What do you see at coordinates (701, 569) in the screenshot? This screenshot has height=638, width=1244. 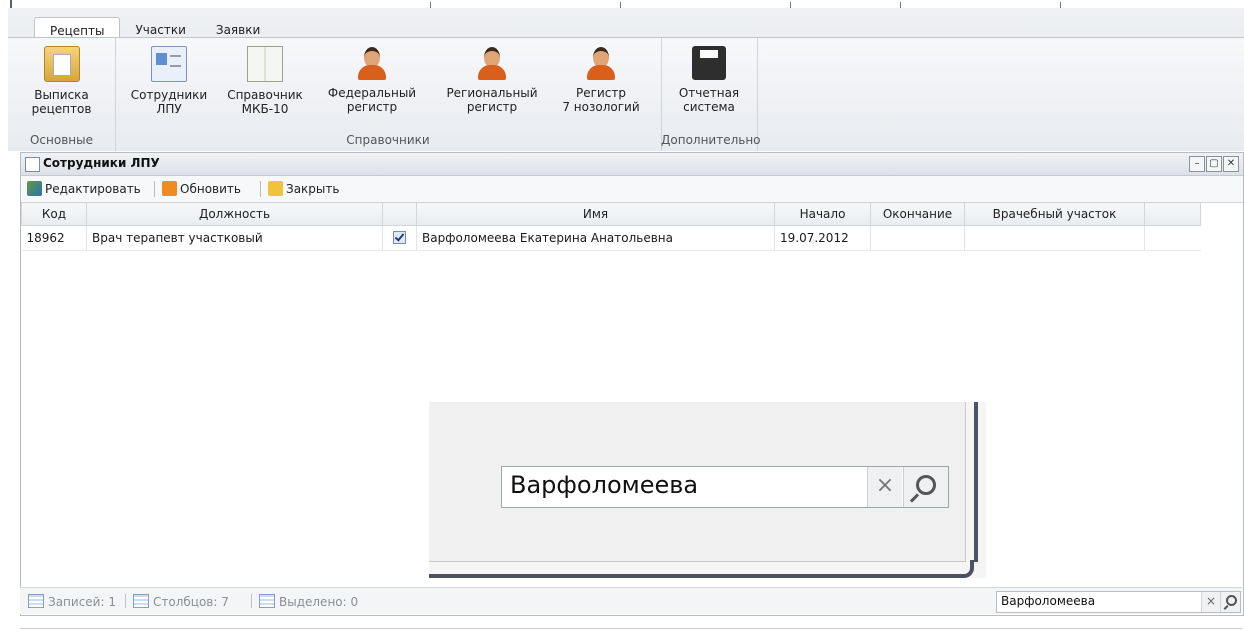 I see `zoom-frame-bottom` at bounding box center [701, 569].